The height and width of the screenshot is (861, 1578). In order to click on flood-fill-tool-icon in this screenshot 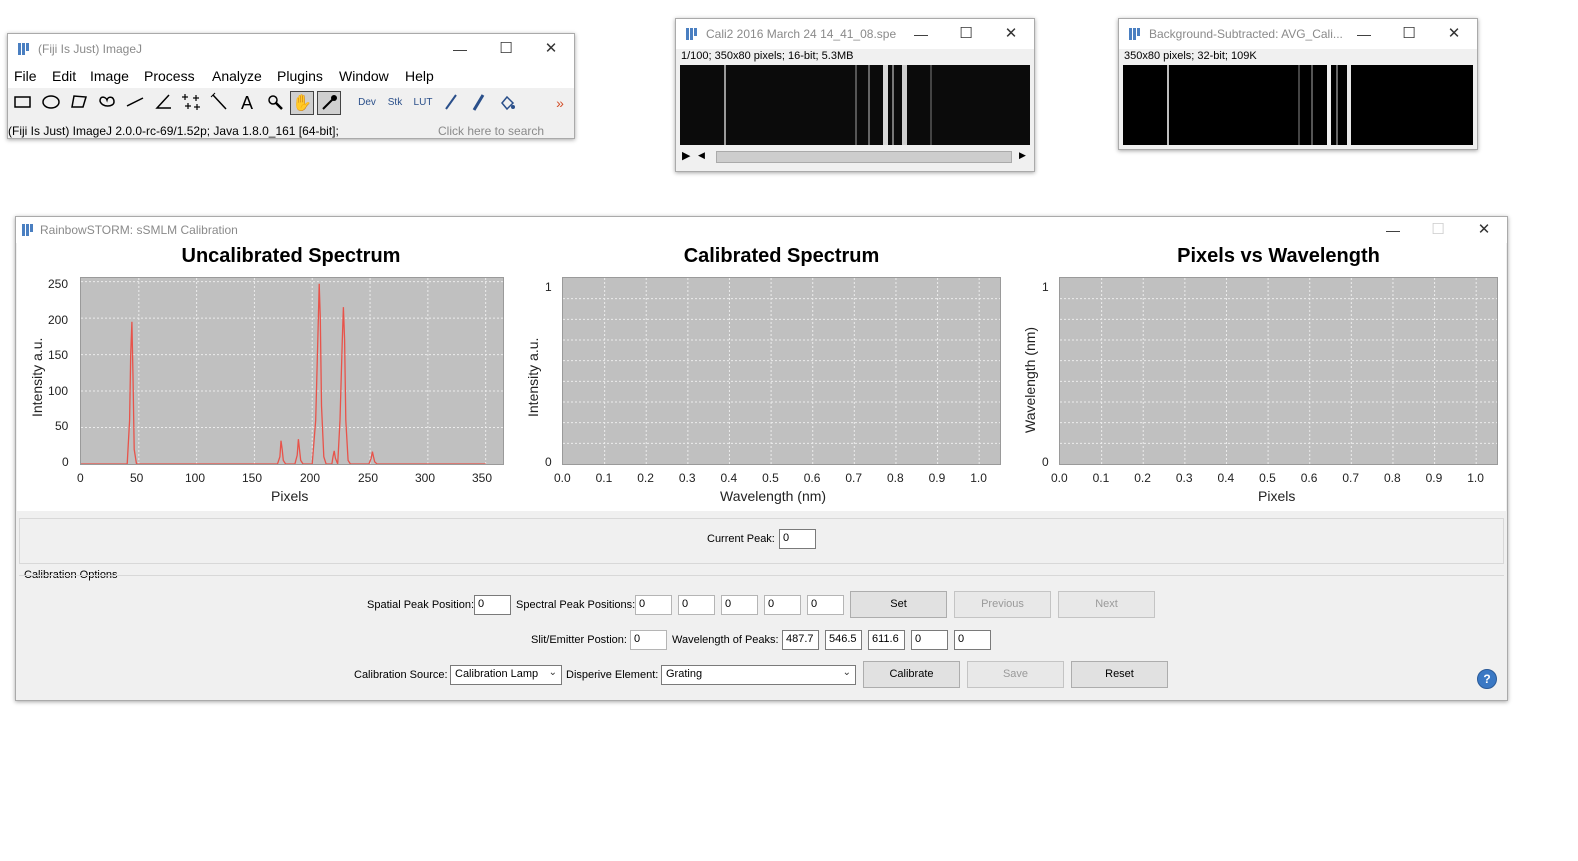, I will do `click(507, 103)`.